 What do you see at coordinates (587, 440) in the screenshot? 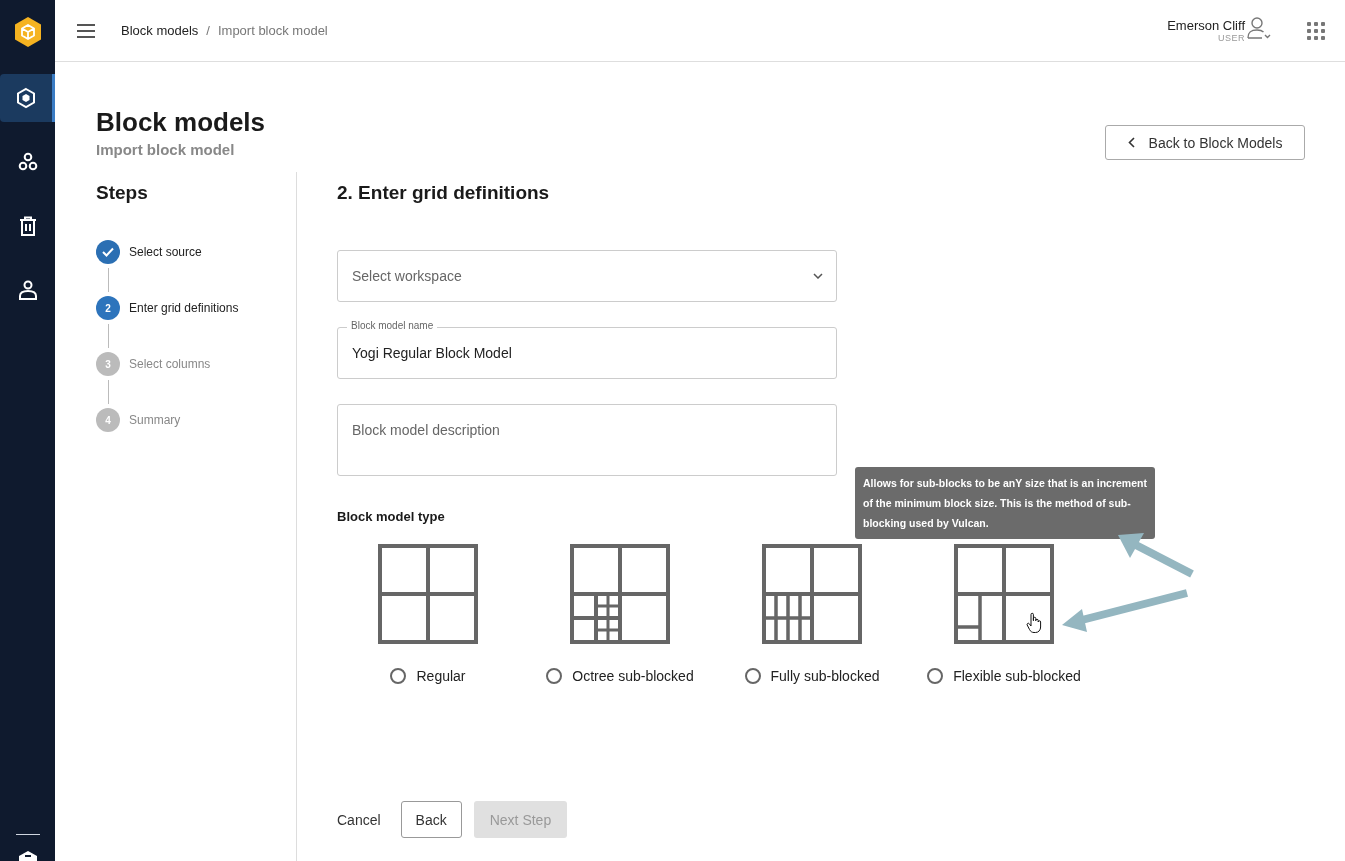
I see `description-field: Block model description` at bounding box center [587, 440].